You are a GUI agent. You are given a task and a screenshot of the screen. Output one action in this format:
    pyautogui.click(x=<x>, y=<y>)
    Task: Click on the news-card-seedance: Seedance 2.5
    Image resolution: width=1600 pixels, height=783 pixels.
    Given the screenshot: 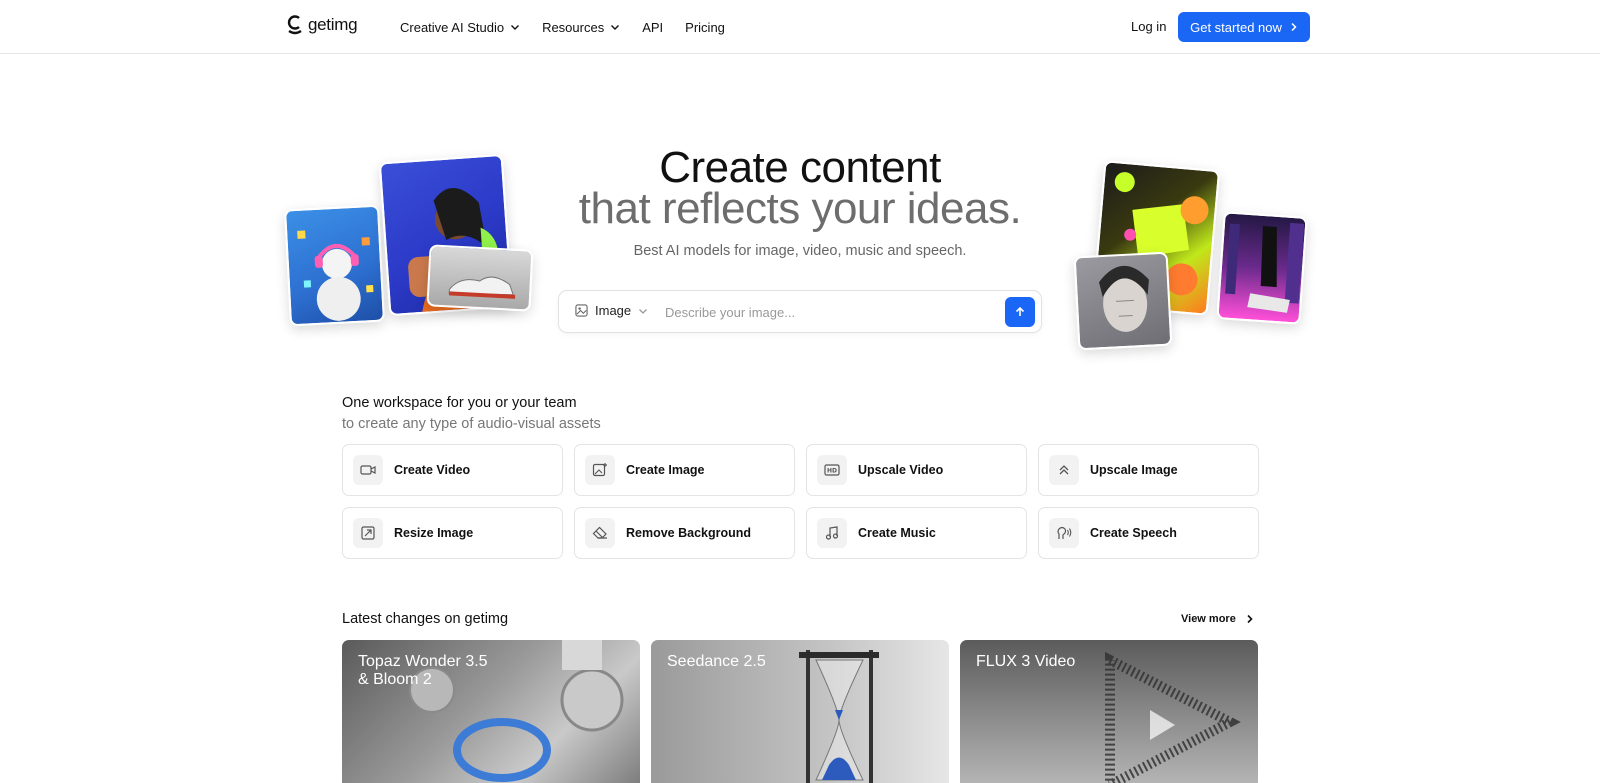 What is the action you would take?
    pyautogui.click(x=800, y=711)
    